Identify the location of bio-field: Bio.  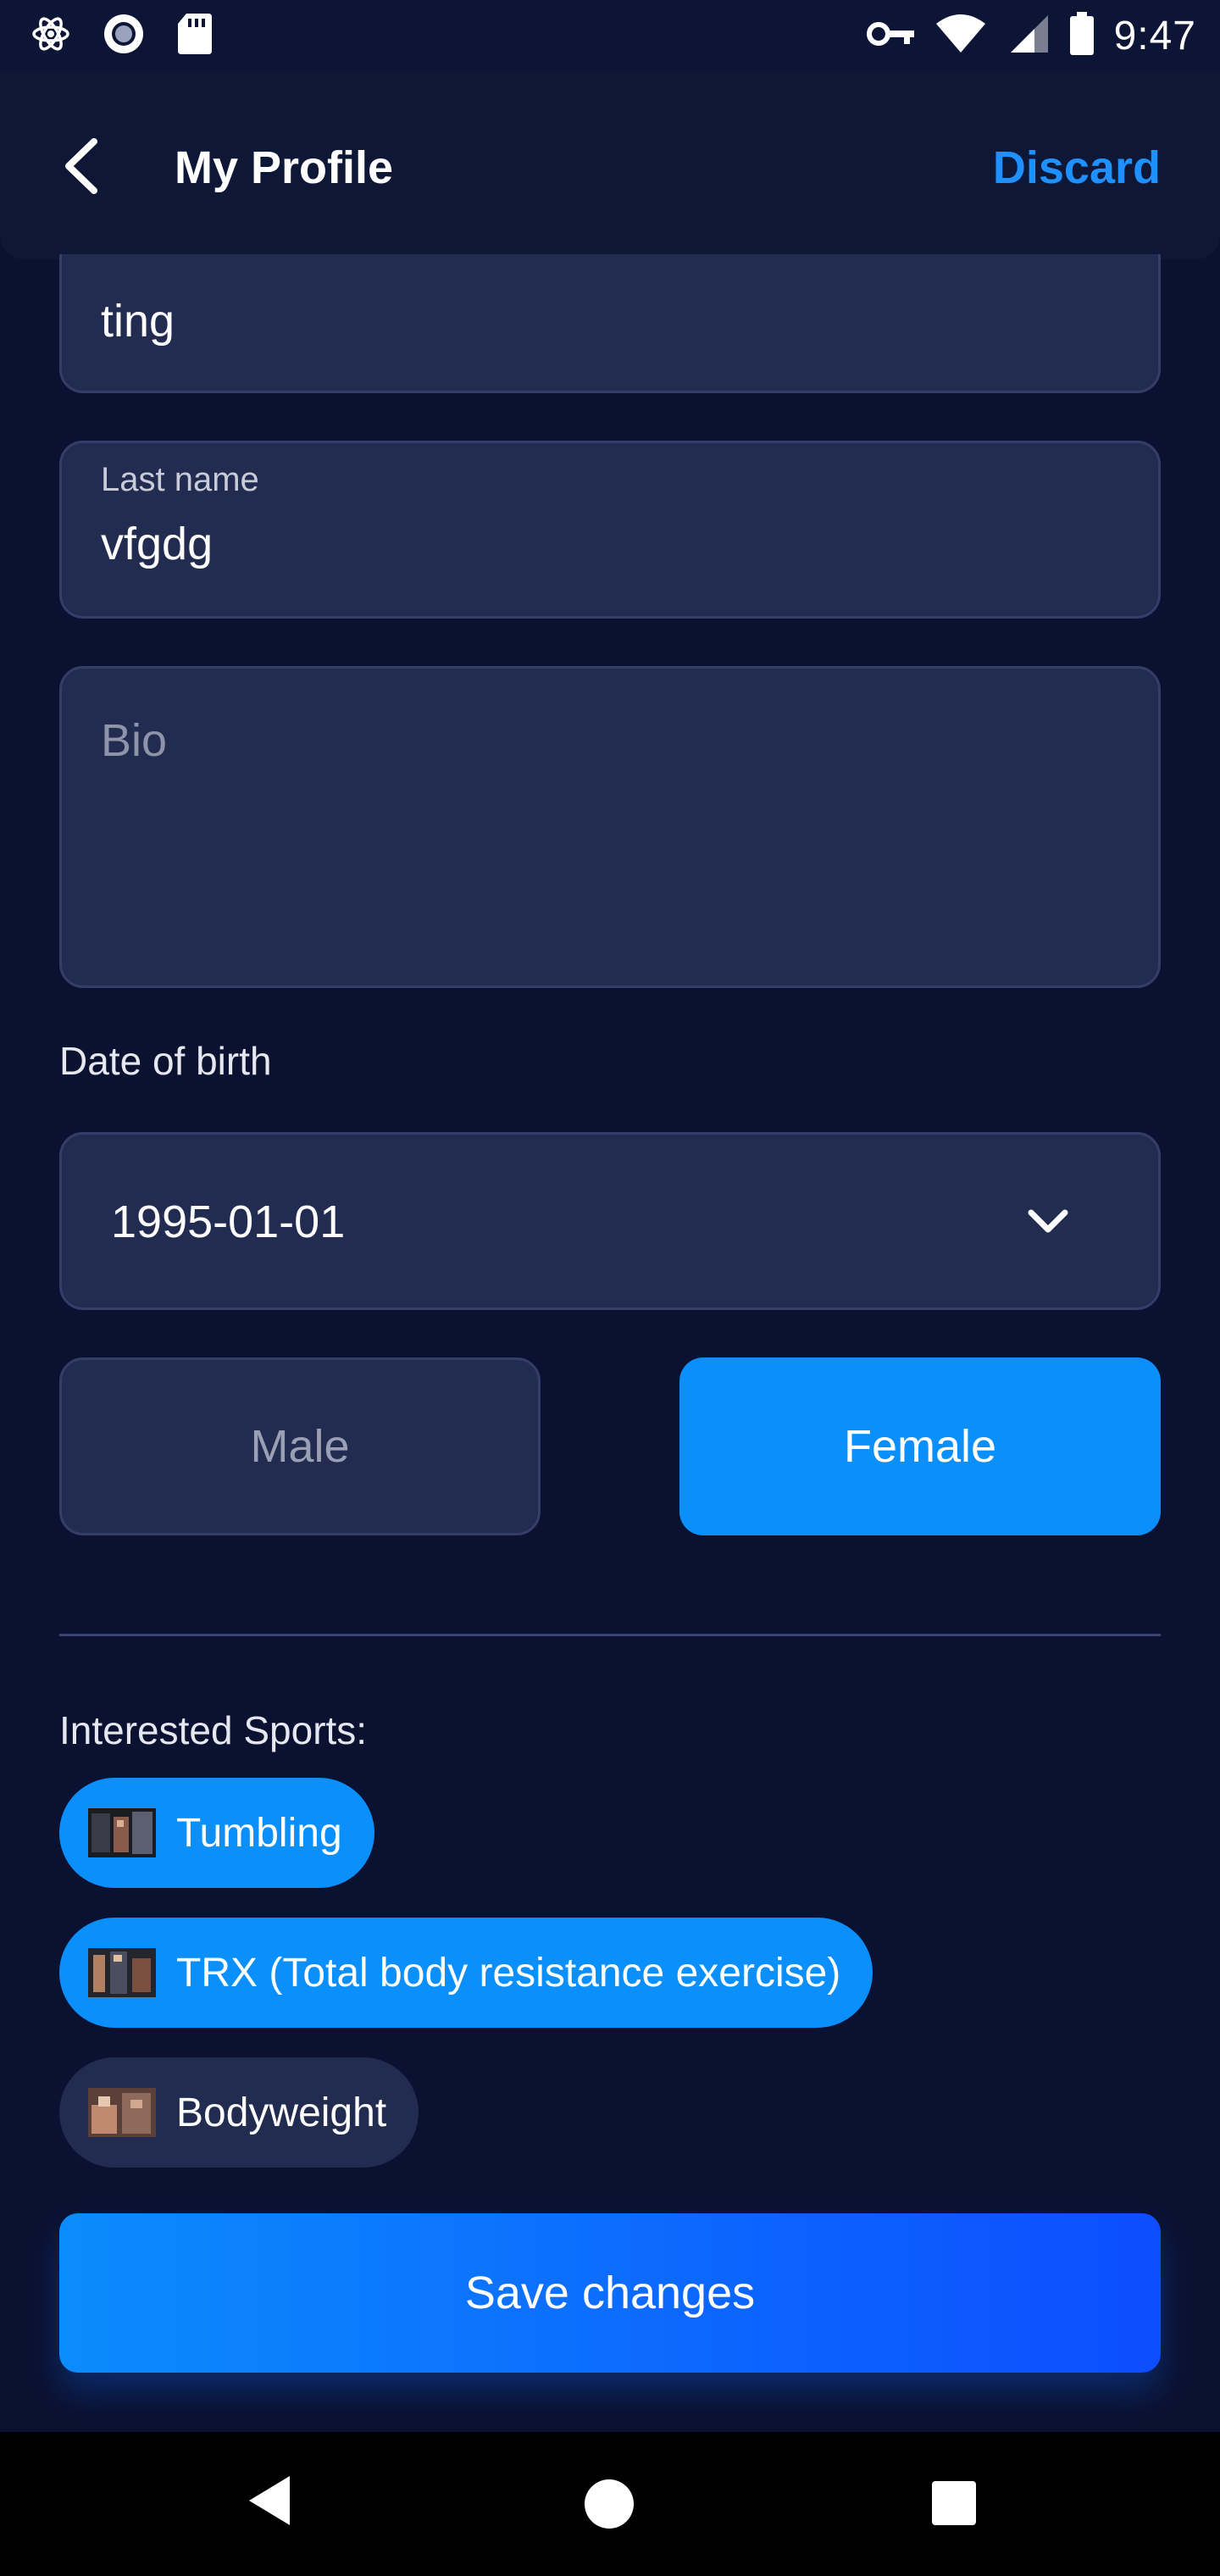
(610, 827).